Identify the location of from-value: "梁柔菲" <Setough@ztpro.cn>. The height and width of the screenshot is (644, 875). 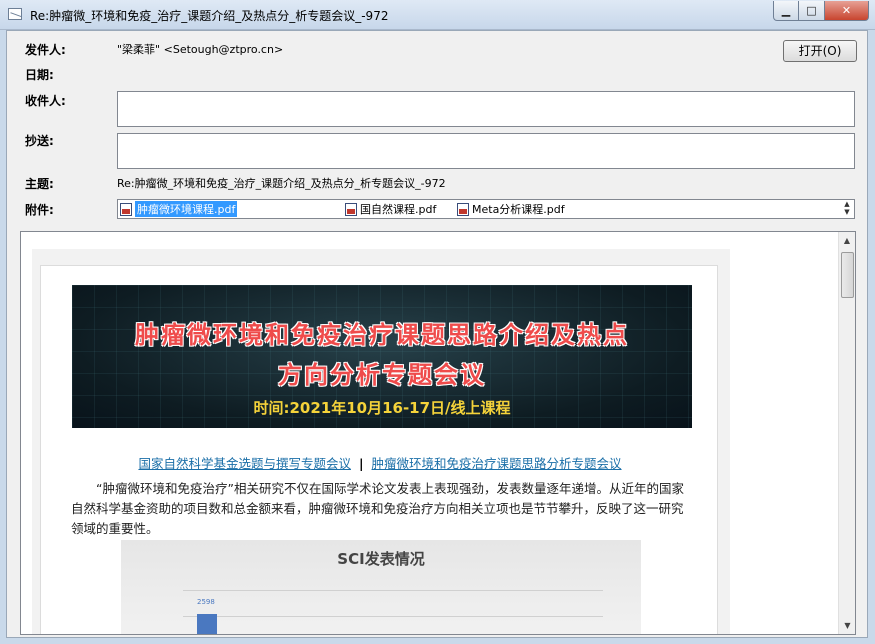
(200, 49).